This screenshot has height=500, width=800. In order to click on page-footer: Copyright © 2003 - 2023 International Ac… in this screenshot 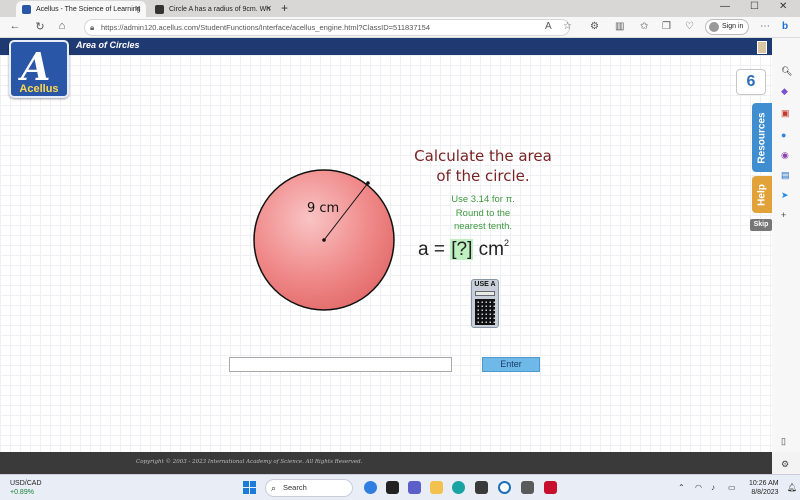, I will do `click(386, 463)`.